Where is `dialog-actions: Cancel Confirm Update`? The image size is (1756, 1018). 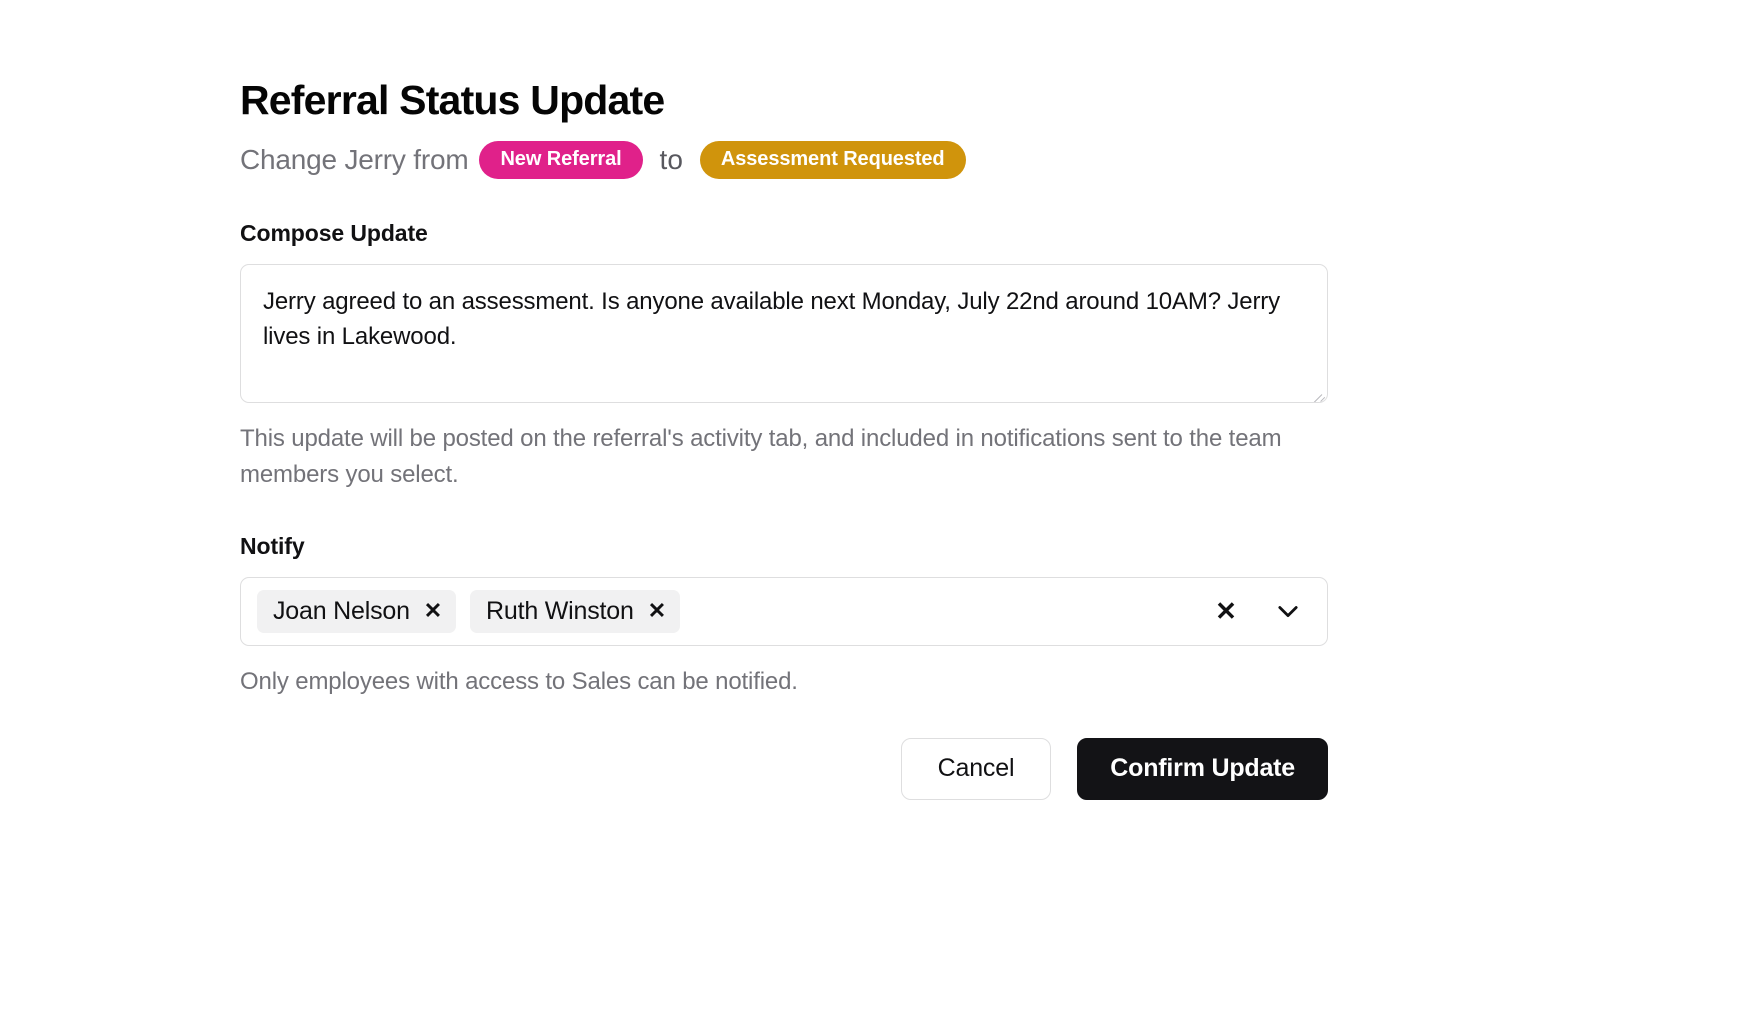
dialog-actions: Cancel Confirm Update is located at coordinates (784, 768).